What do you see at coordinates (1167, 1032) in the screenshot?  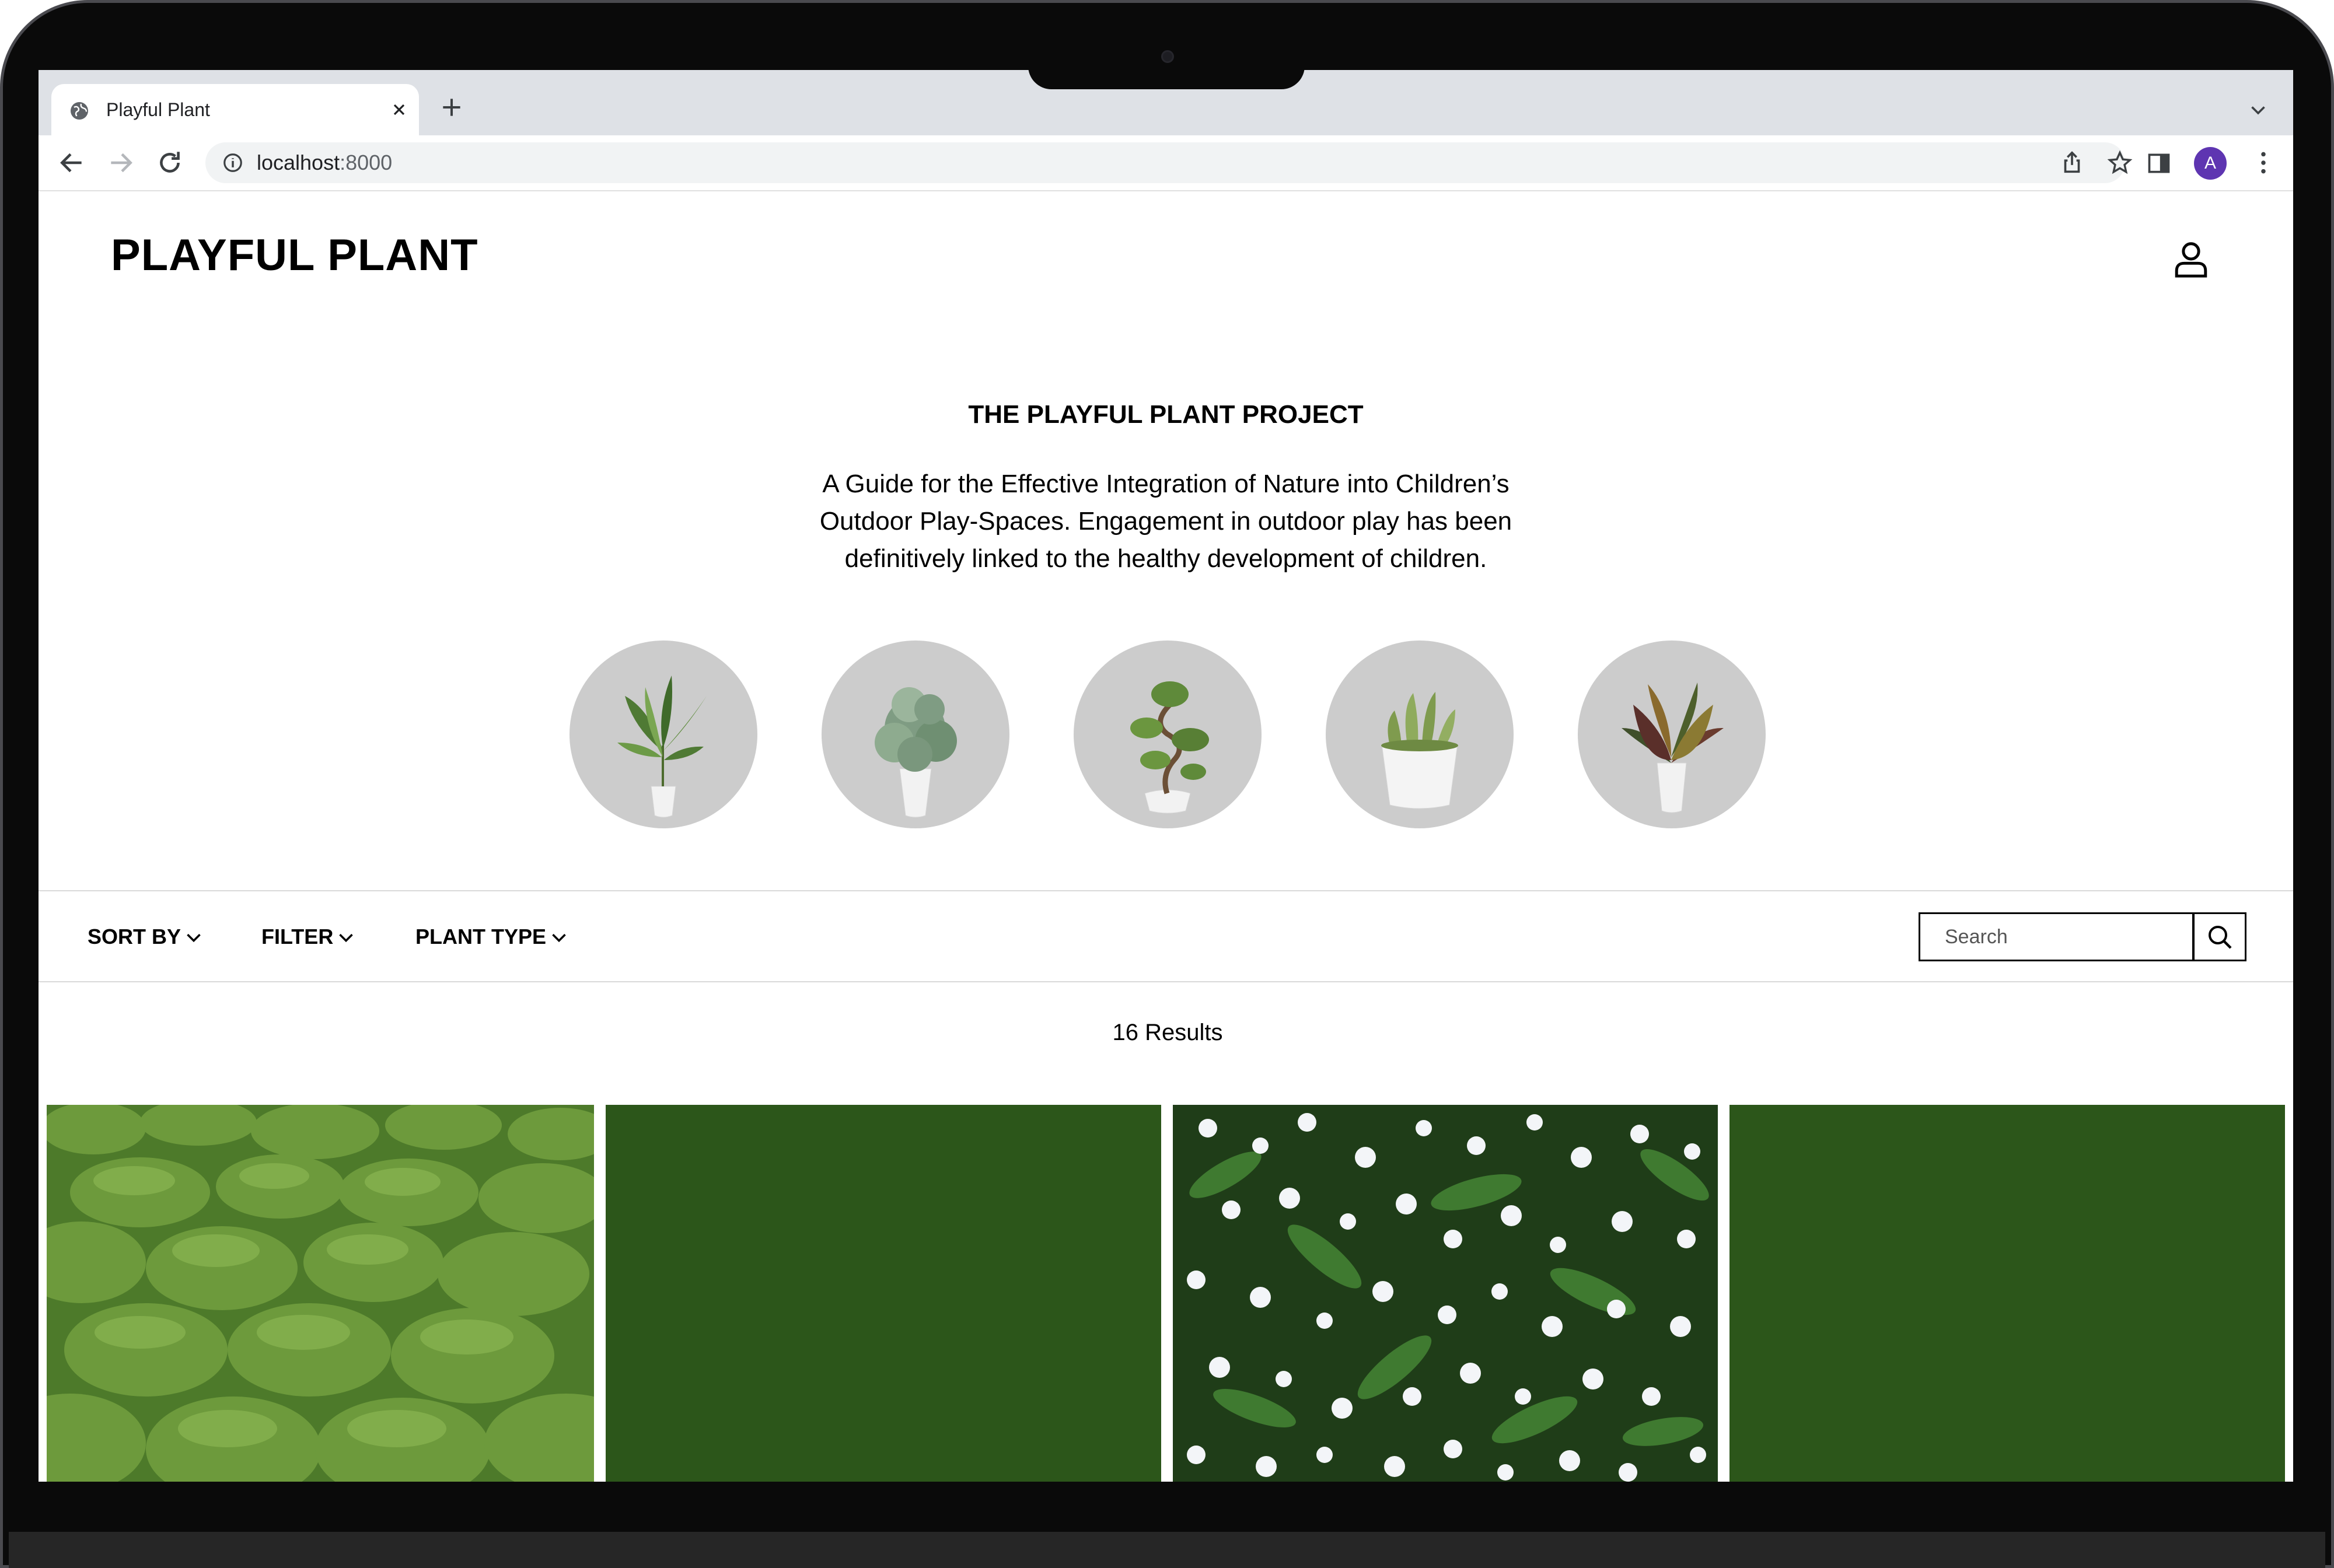 I see `results-count: 16 Results` at bounding box center [1167, 1032].